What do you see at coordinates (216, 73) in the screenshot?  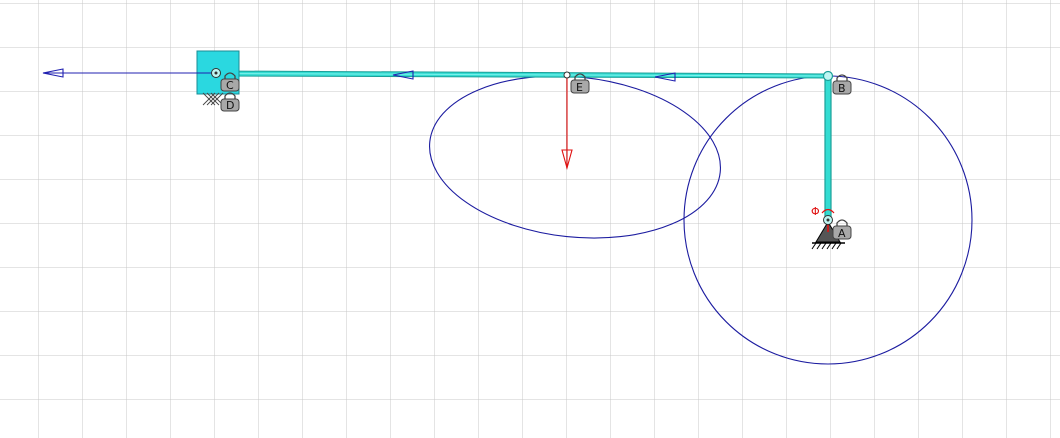 I see `joint-c` at bounding box center [216, 73].